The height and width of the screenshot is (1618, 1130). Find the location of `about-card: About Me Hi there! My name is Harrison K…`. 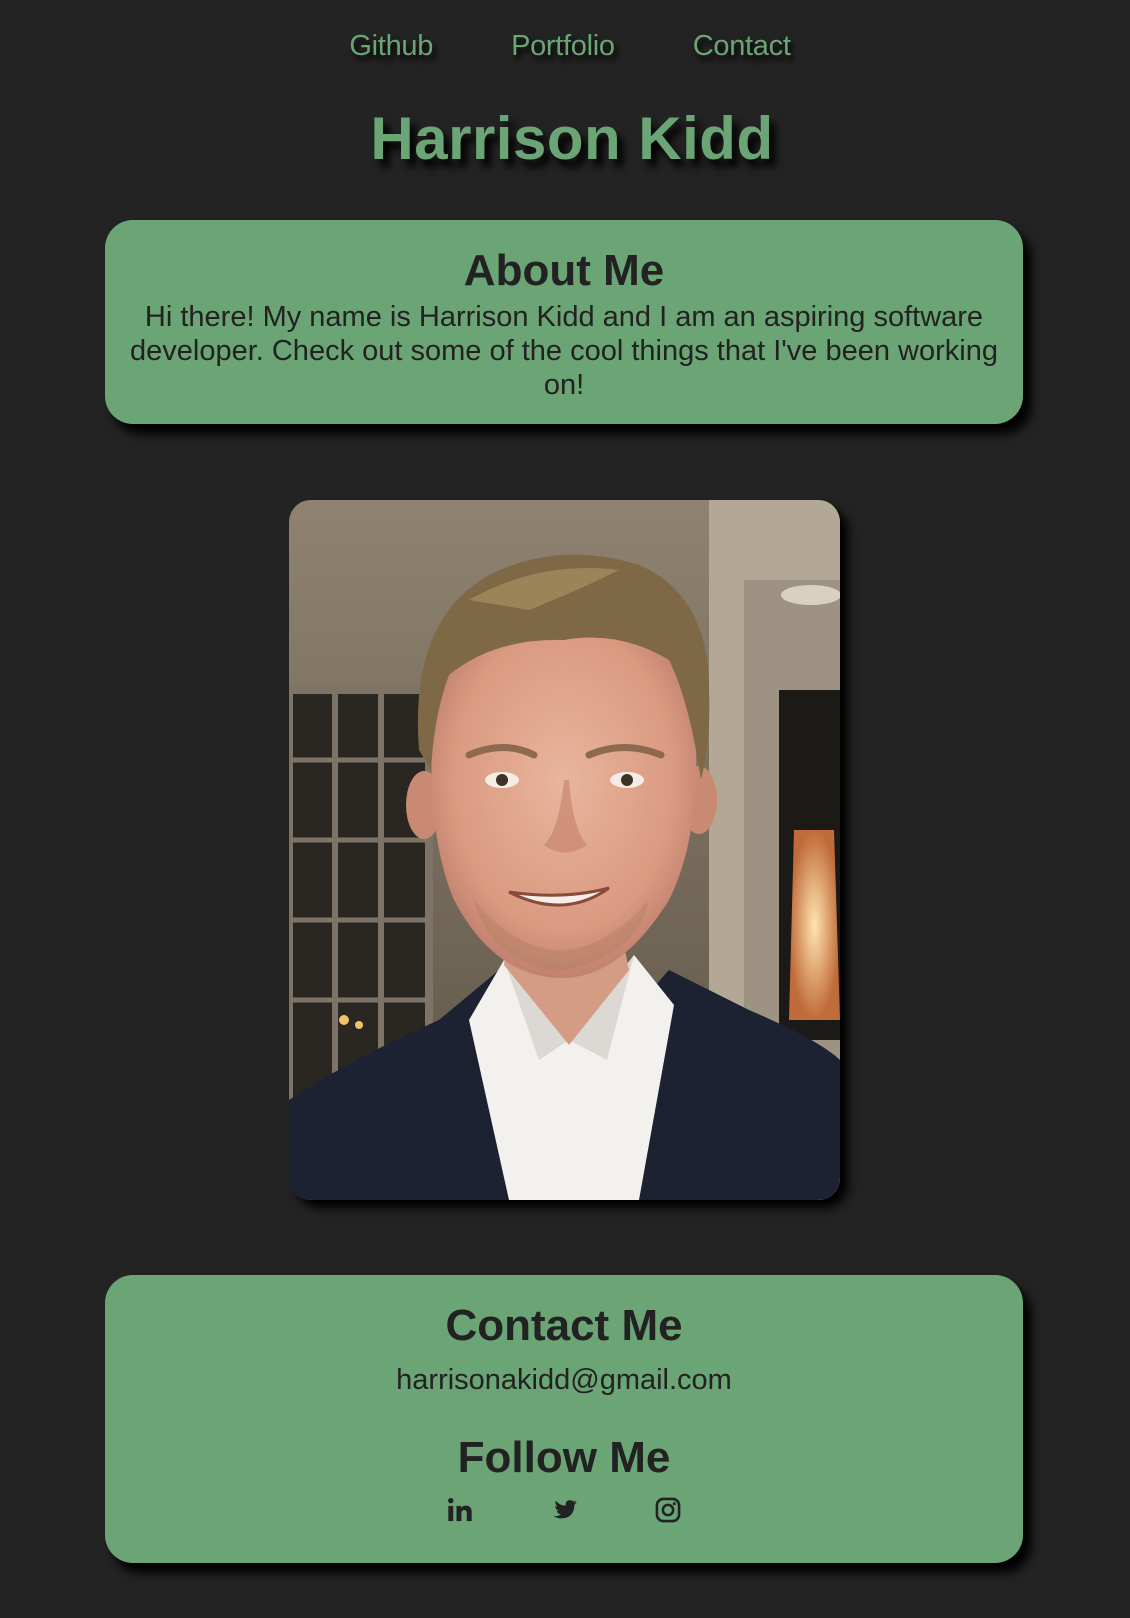

about-card: About Me Hi there! My name is Harrison K… is located at coordinates (564, 322).